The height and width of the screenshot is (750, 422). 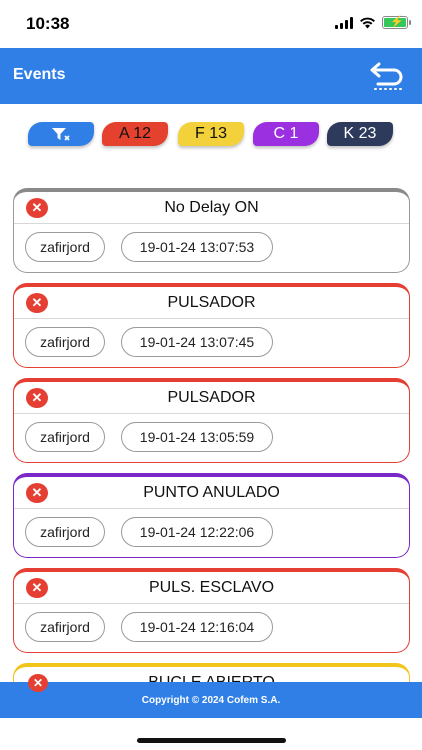 I want to click on event-card: ✕ PULSADOR zafirjord 19-01-24 13:07:45, so click(x=211, y=325).